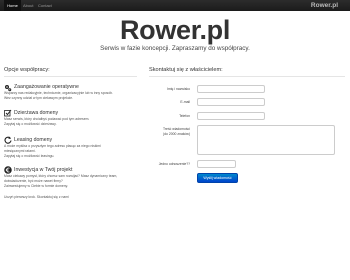  I want to click on feature-title: Dzierżawa domeny, so click(36, 113).